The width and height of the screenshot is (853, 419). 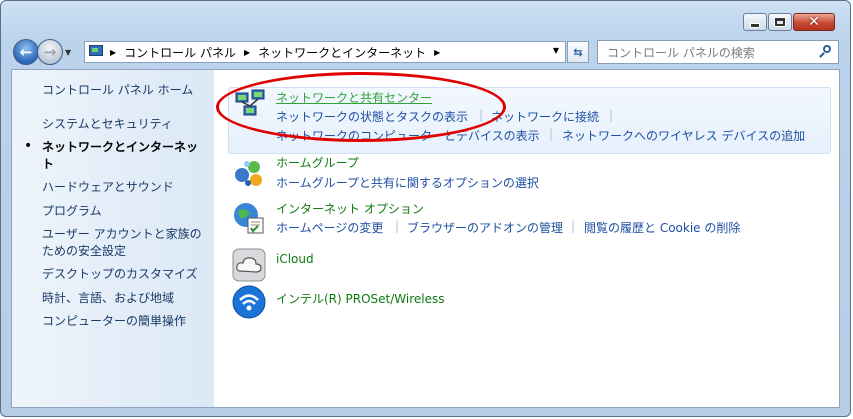 I want to click on homegroup-icon, so click(x=248, y=173).